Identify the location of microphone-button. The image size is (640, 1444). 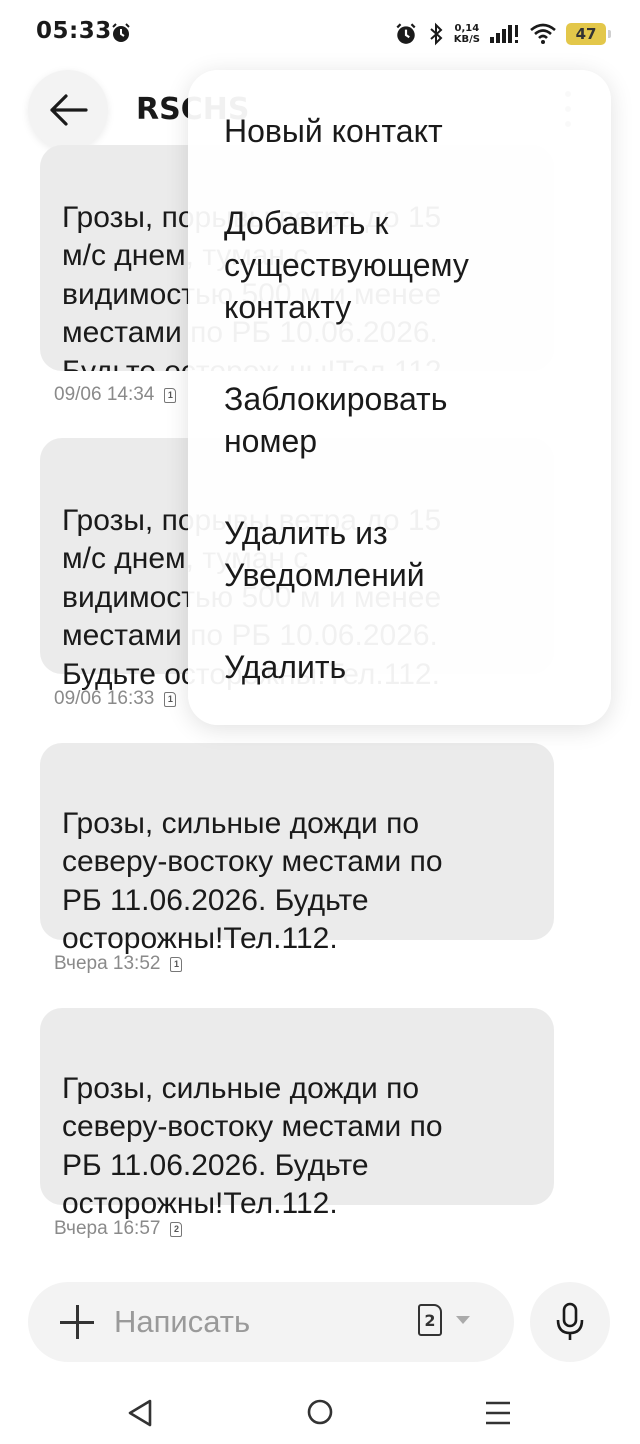
(570, 1322).